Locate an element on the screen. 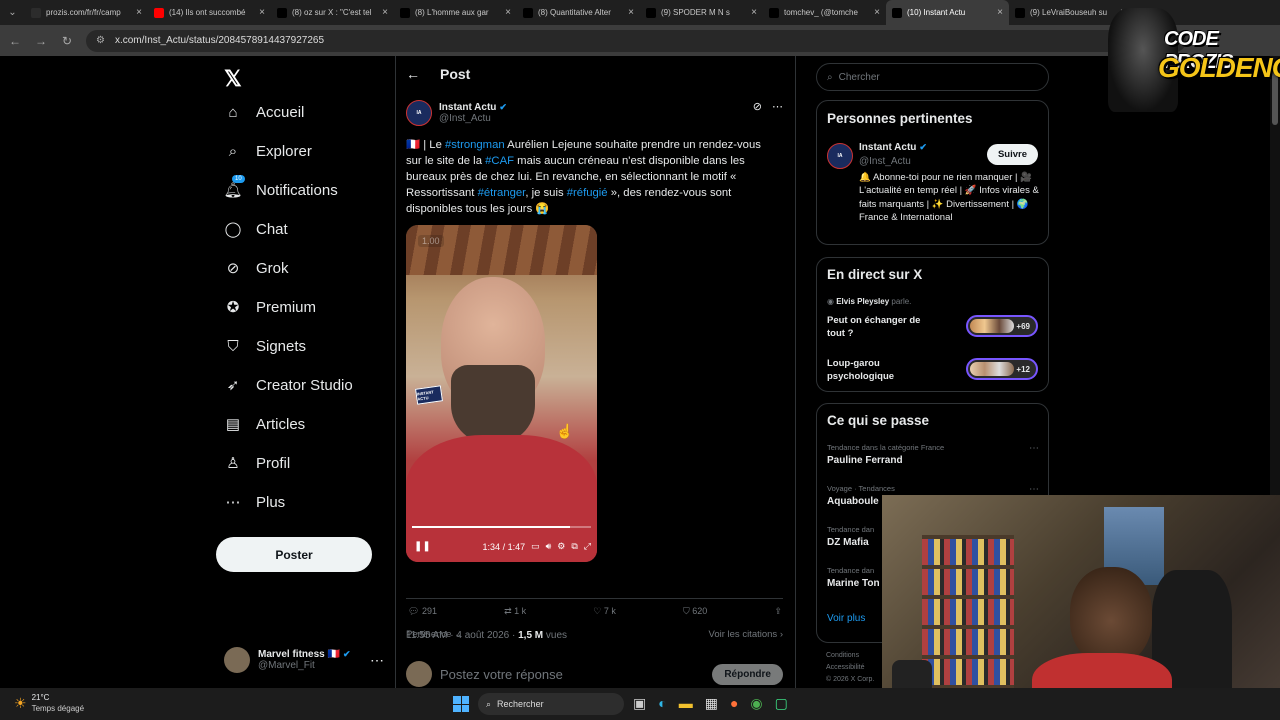 The image size is (1280, 720). nav-item-profil: ♙ Profil is located at coordinates (257, 463).